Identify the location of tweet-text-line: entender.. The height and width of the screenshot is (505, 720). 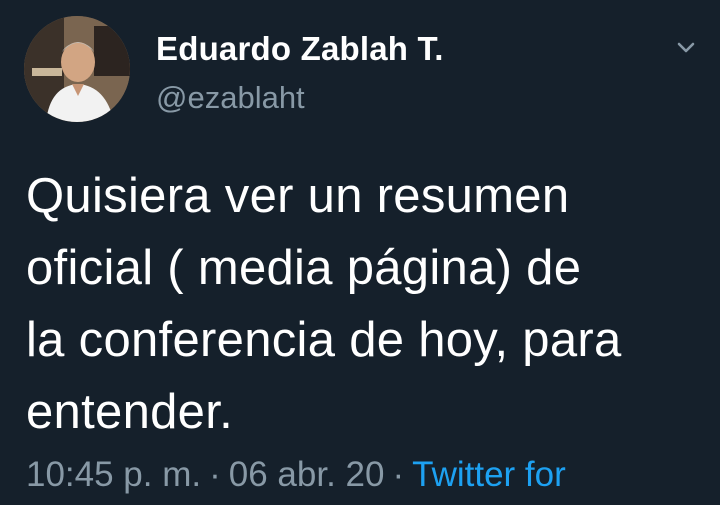
(130, 412).